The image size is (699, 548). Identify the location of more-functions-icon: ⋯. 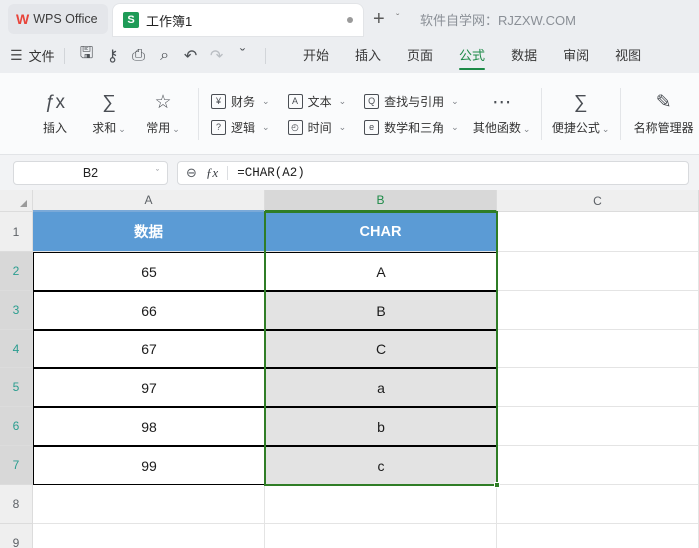
(502, 102).